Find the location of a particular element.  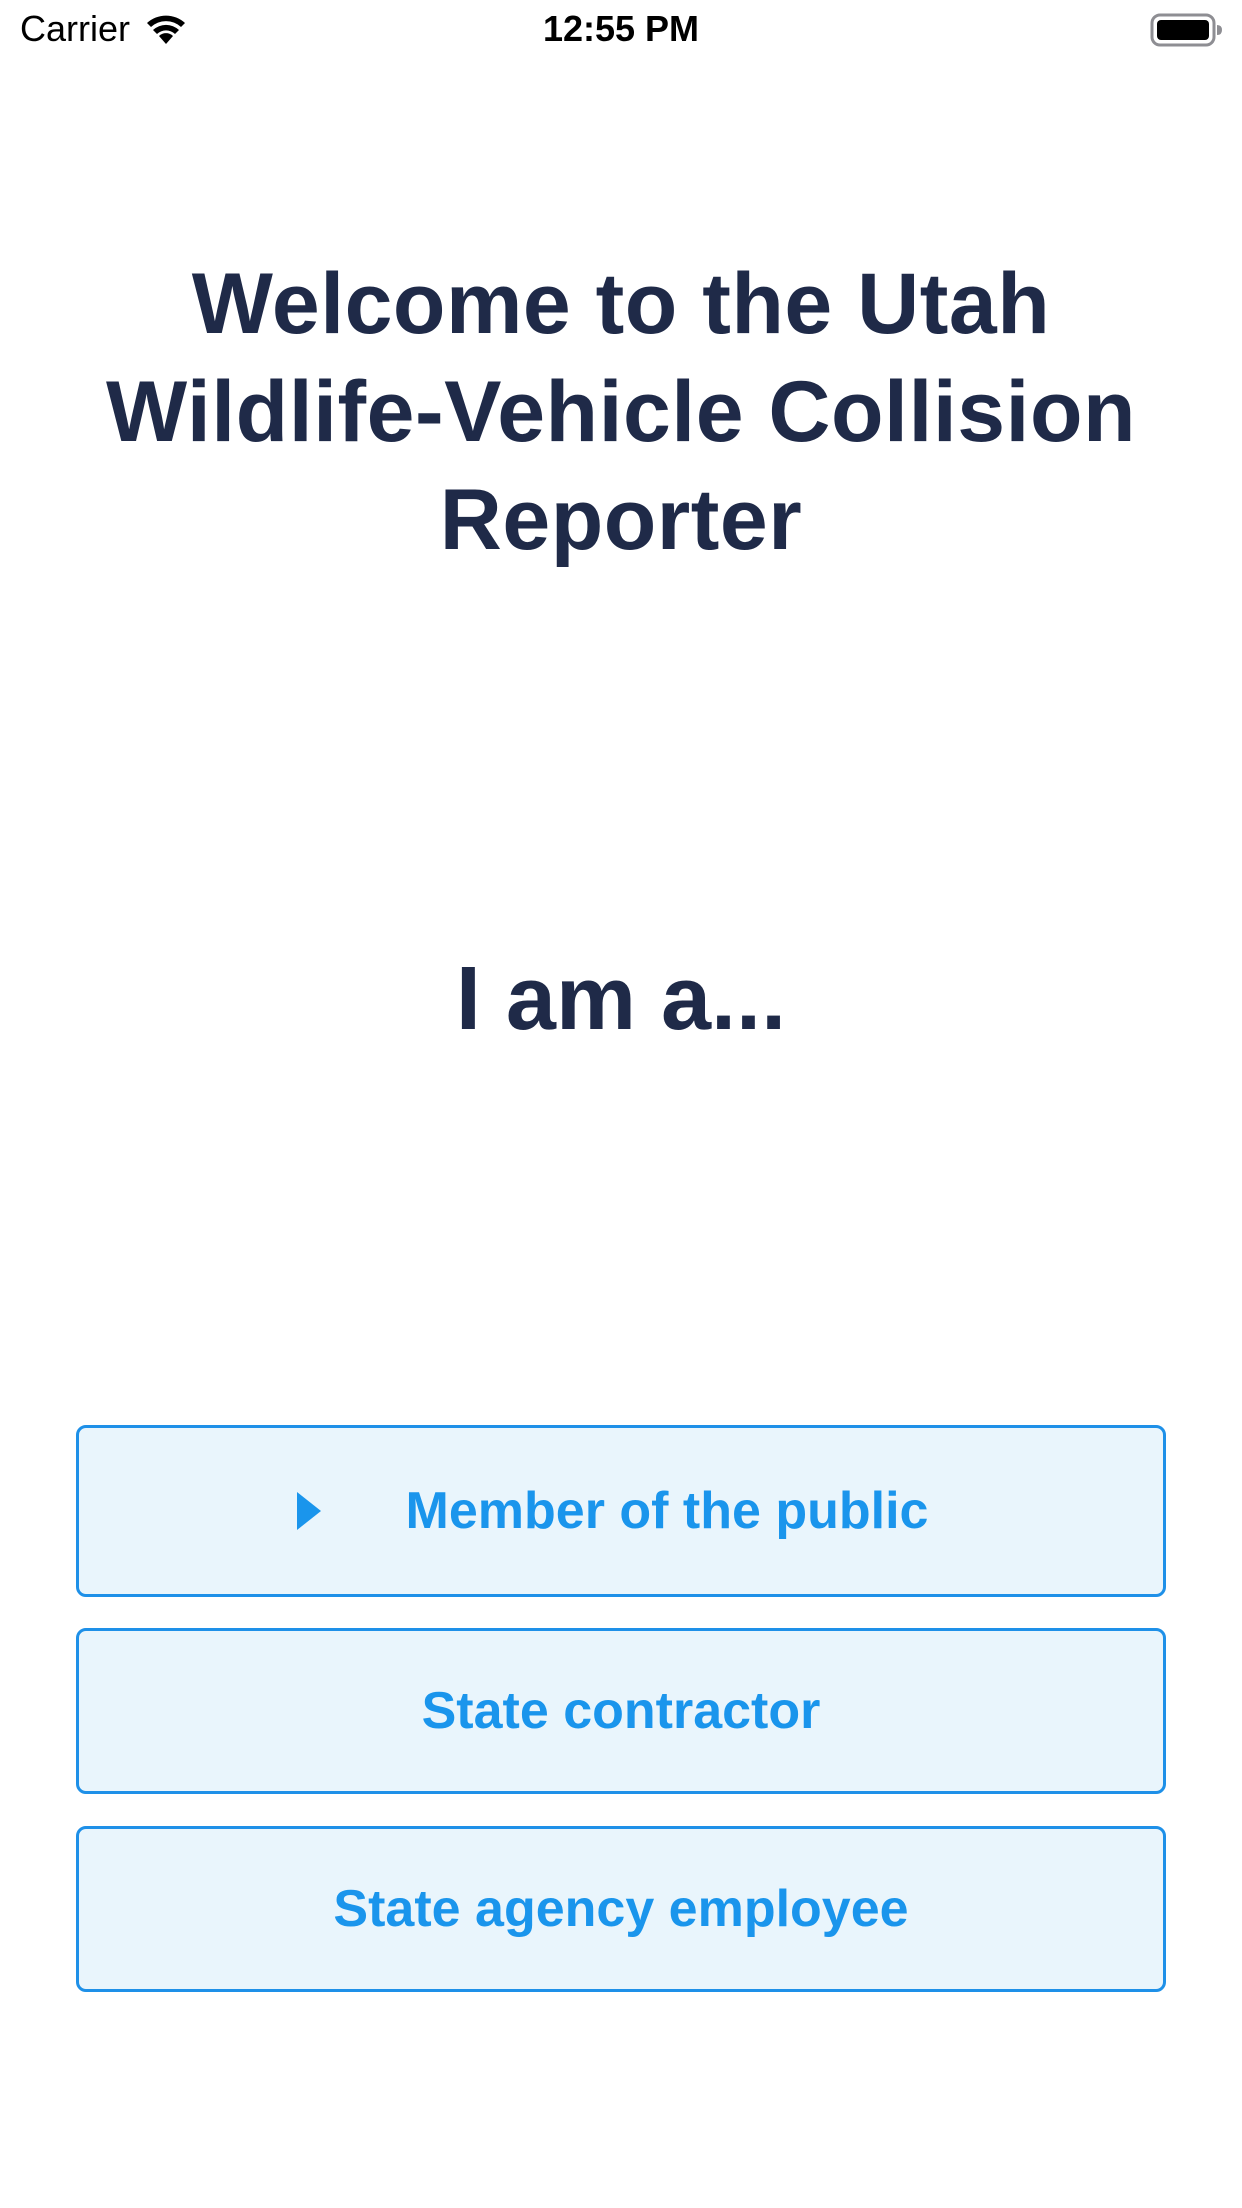

state-agency-employee-label: State agency employee is located at coordinates (621, 1909).